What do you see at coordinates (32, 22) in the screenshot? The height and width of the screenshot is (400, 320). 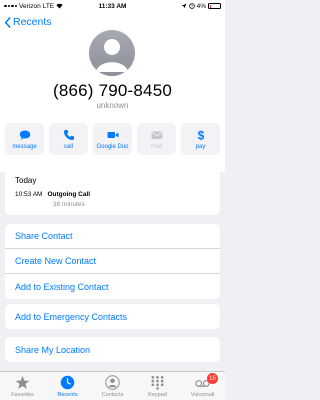 I see `back-label: Recents` at bounding box center [32, 22].